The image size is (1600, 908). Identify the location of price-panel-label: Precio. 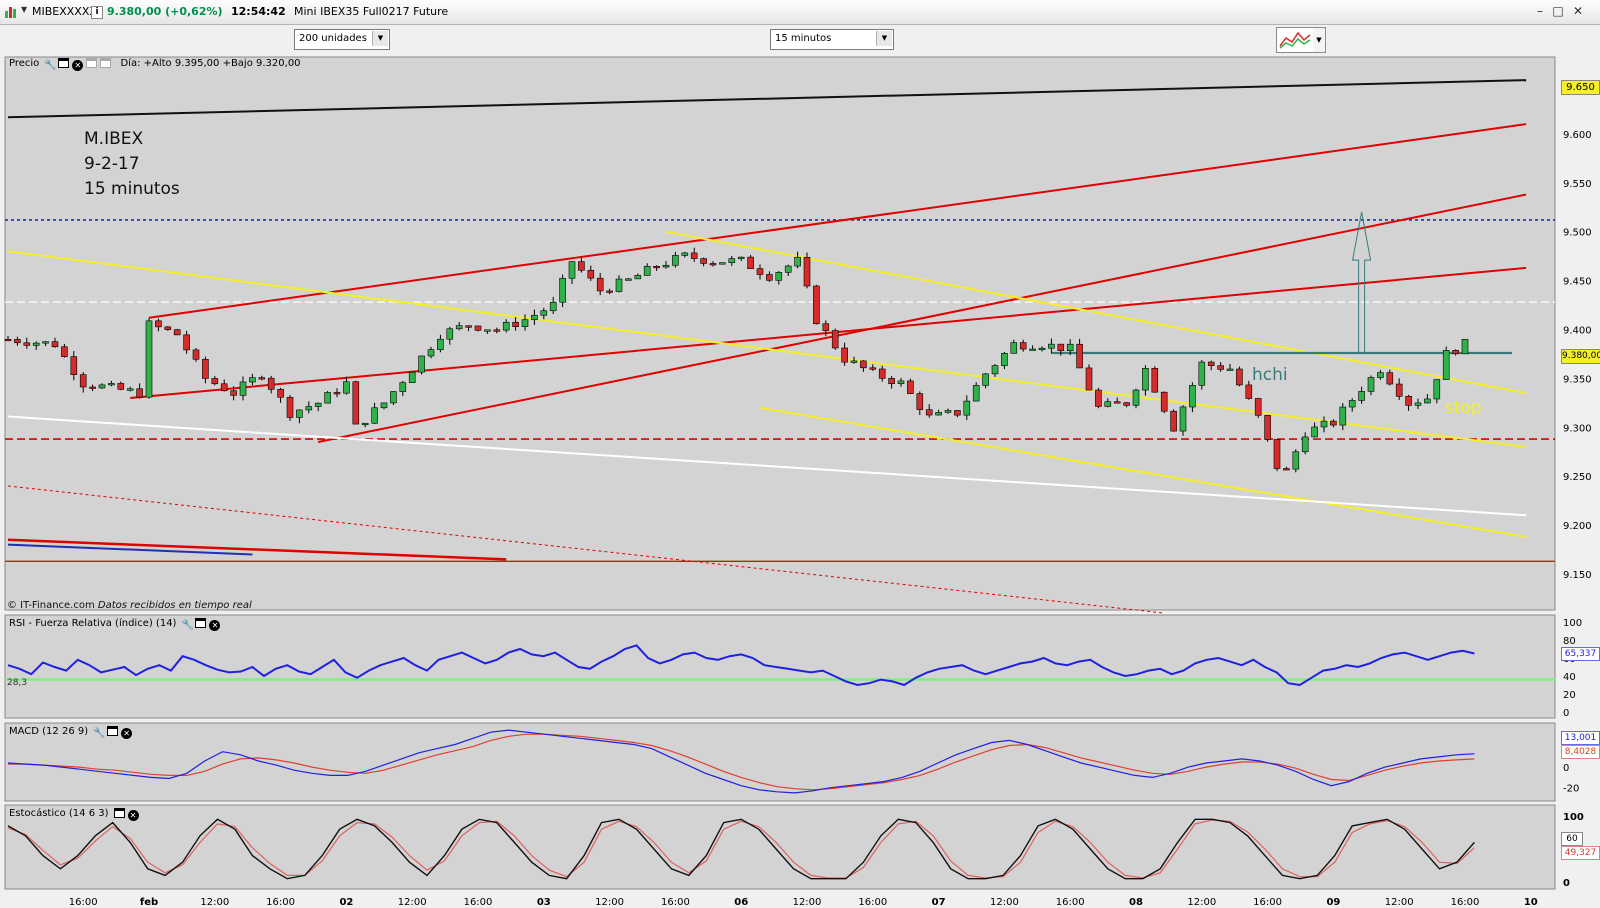
(24, 63).